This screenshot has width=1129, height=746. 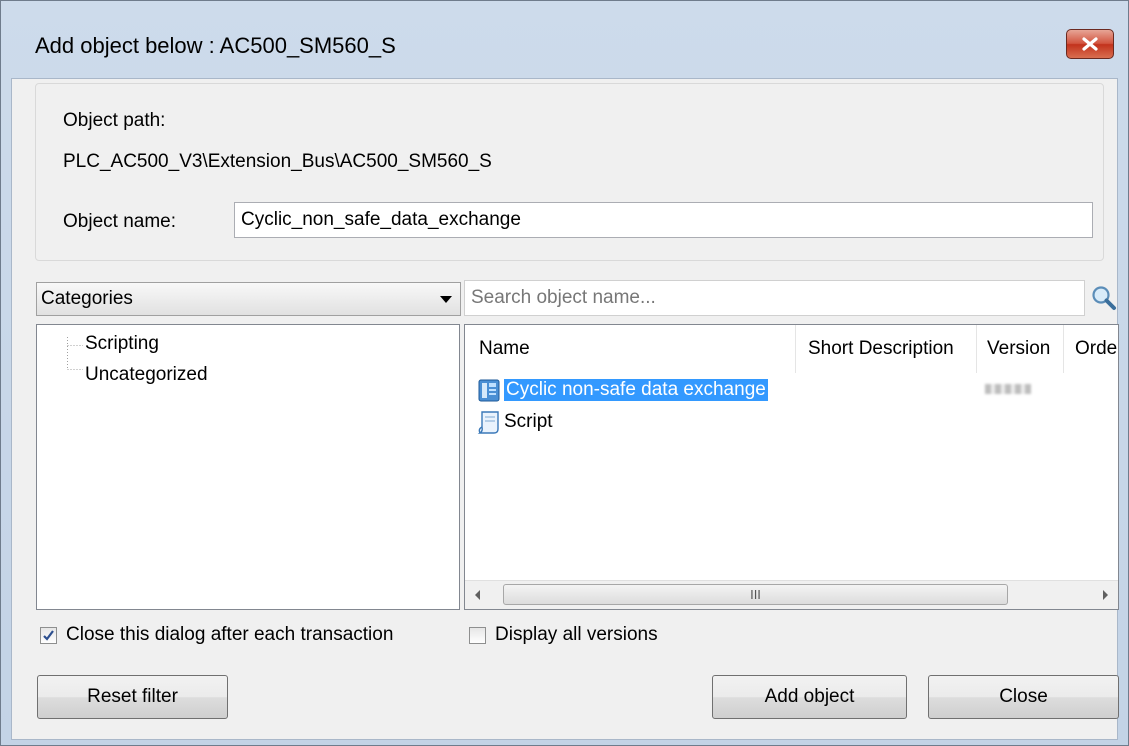 What do you see at coordinates (277, 161) in the screenshot?
I see `object-path-value: PLC_AC500_V3\Extension_Bus\AC500_SM560_S` at bounding box center [277, 161].